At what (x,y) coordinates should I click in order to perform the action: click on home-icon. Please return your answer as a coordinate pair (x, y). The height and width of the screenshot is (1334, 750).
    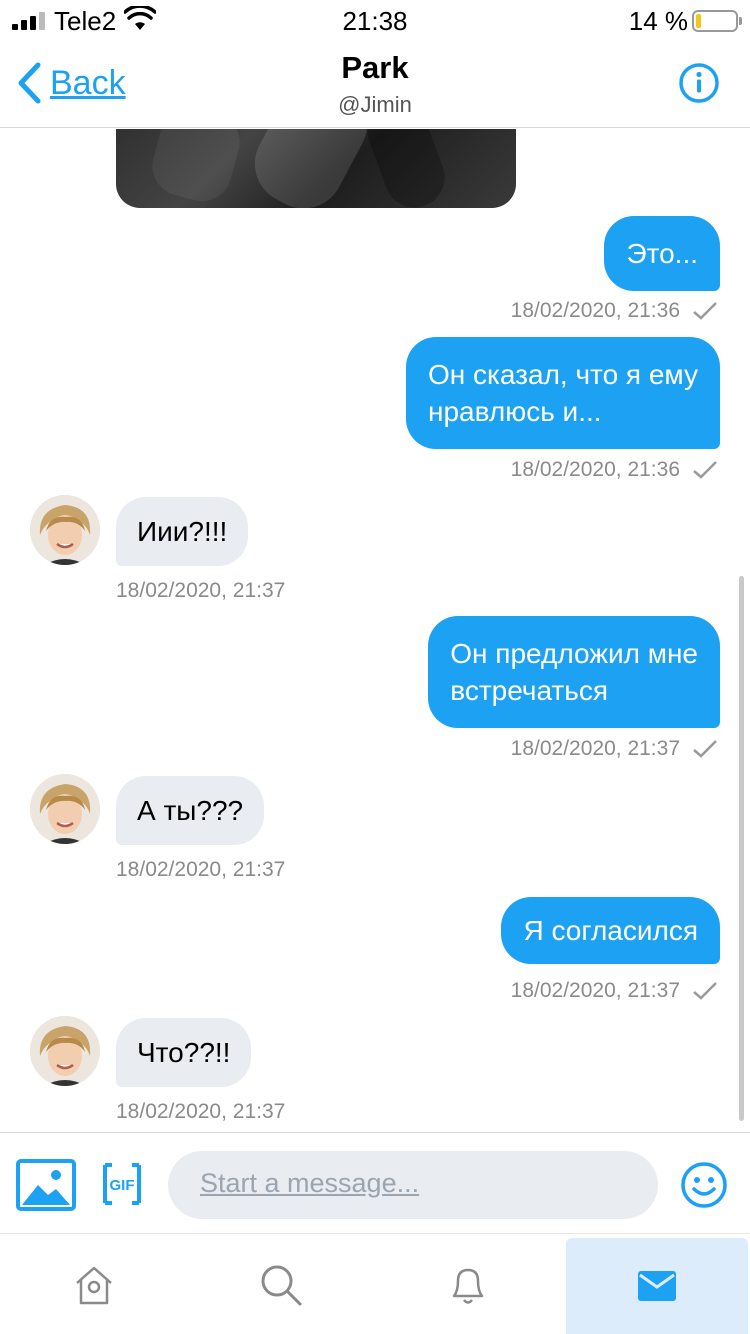
    Looking at the image, I should click on (93, 1285).